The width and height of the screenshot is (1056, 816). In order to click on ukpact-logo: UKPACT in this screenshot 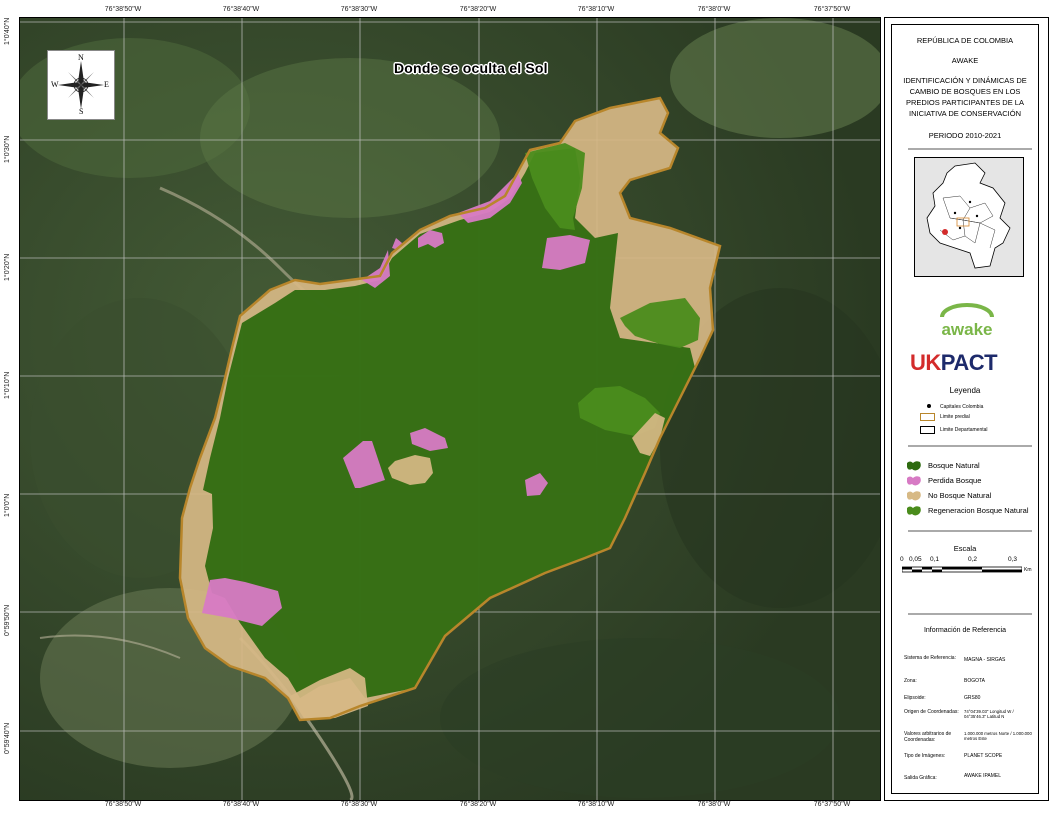, I will do `click(954, 363)`.